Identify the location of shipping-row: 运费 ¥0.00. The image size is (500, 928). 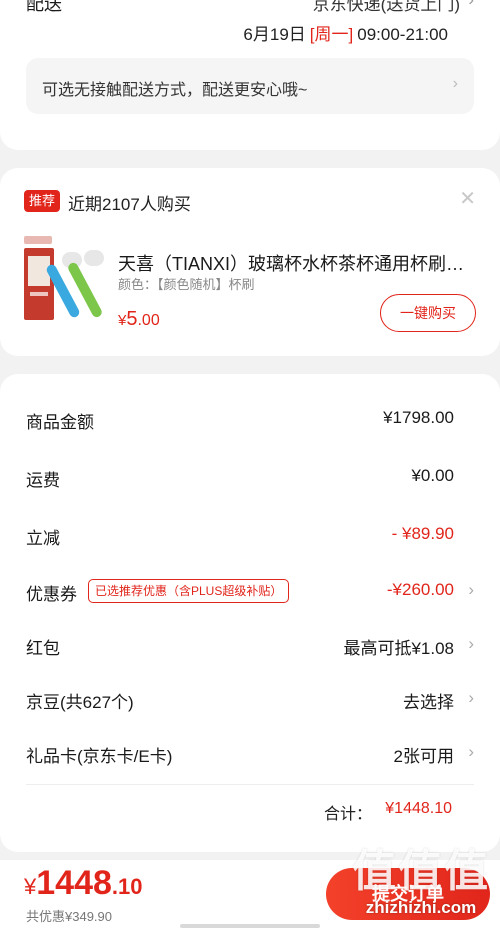
(250, 478).